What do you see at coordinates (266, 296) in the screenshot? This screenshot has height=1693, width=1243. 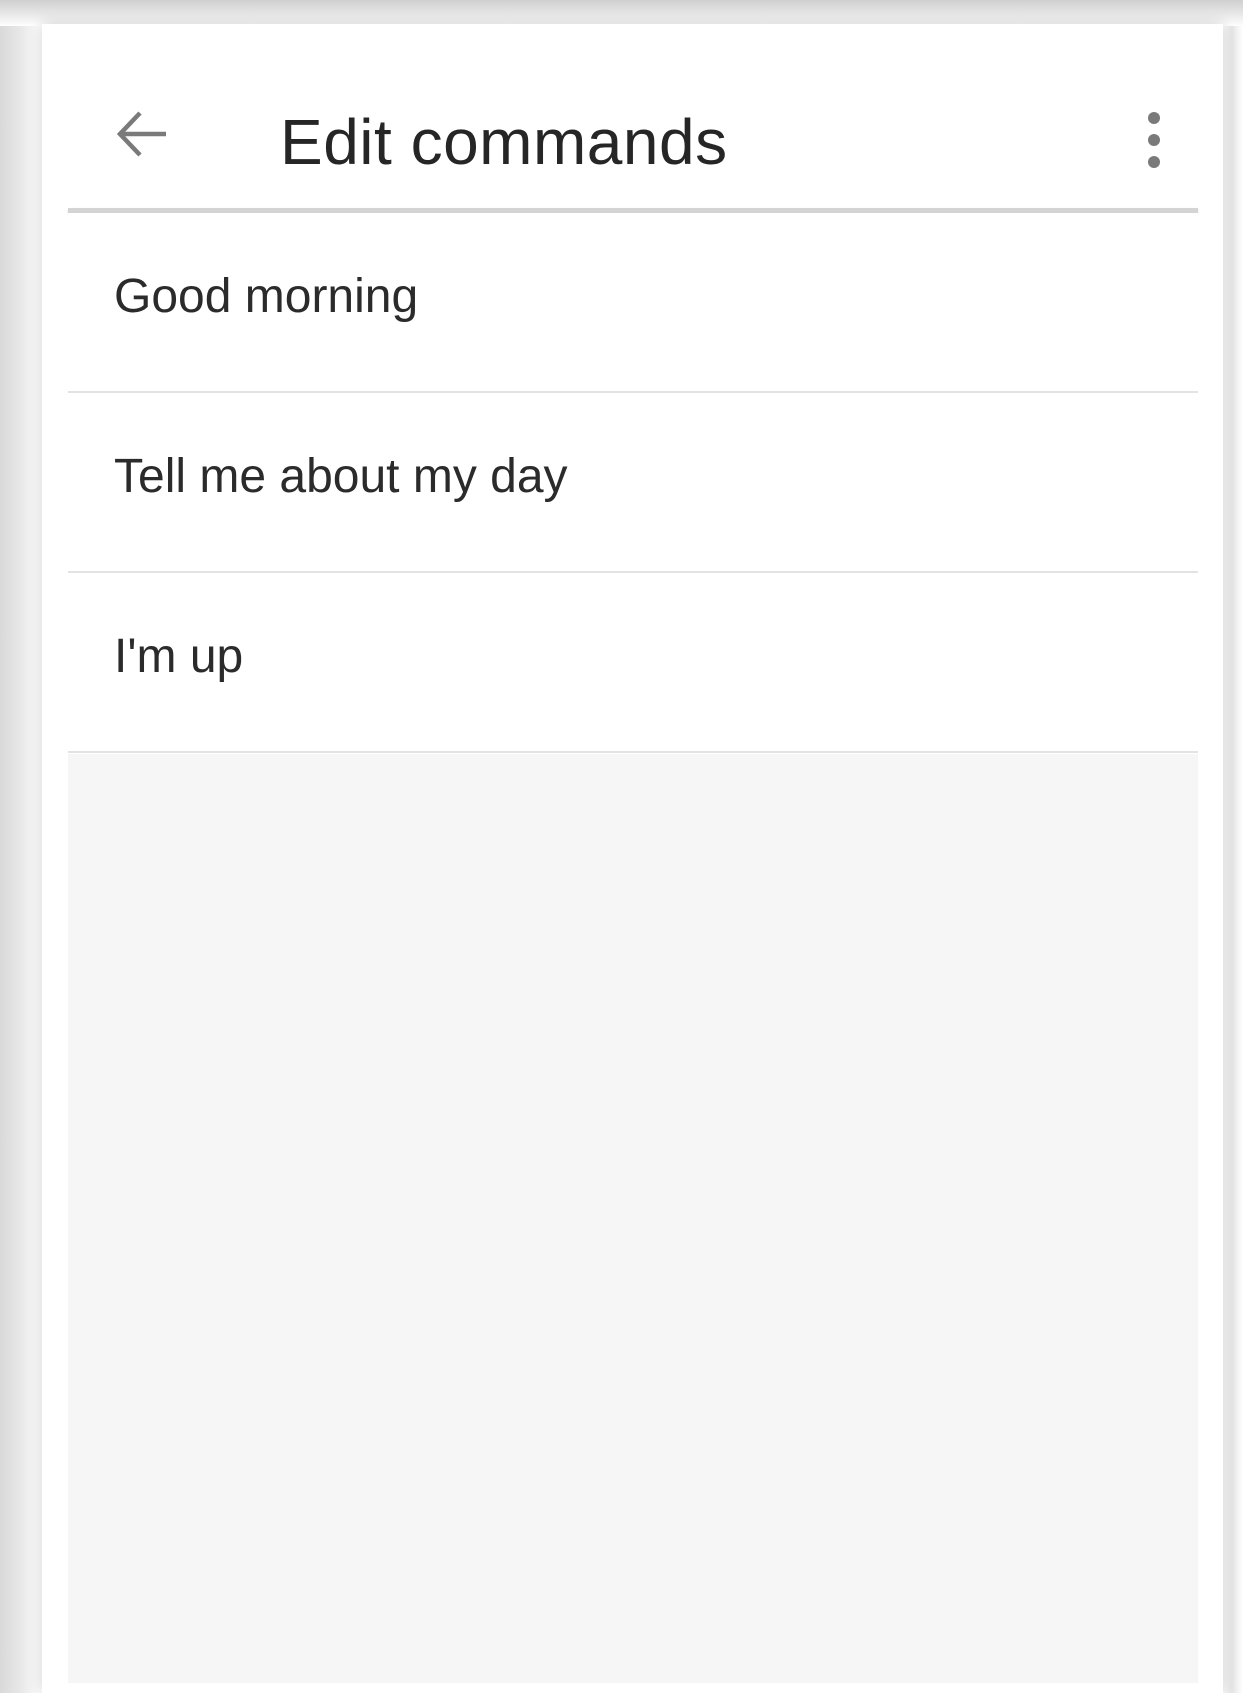 I see `command-label: Good morning` at bounding box center [266, 296].